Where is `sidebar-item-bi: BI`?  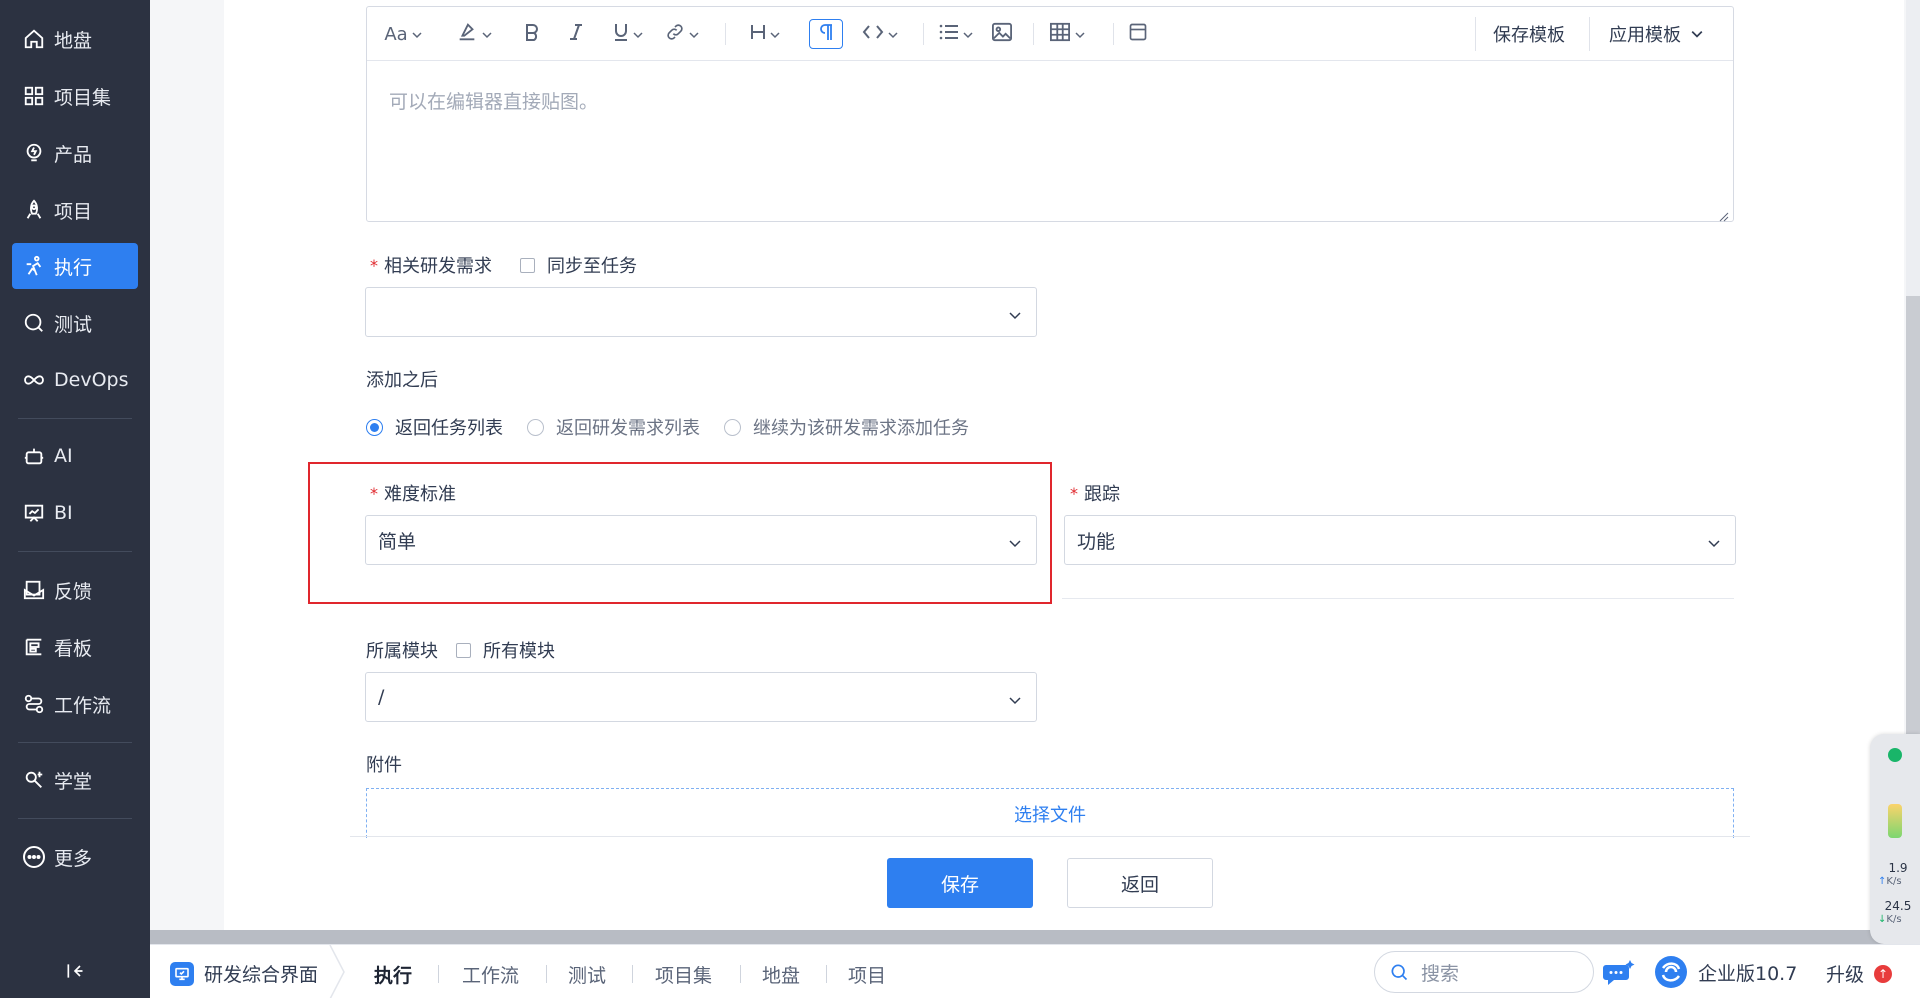 sidebar-item-bi: BI is located at coordinates (75, 513).